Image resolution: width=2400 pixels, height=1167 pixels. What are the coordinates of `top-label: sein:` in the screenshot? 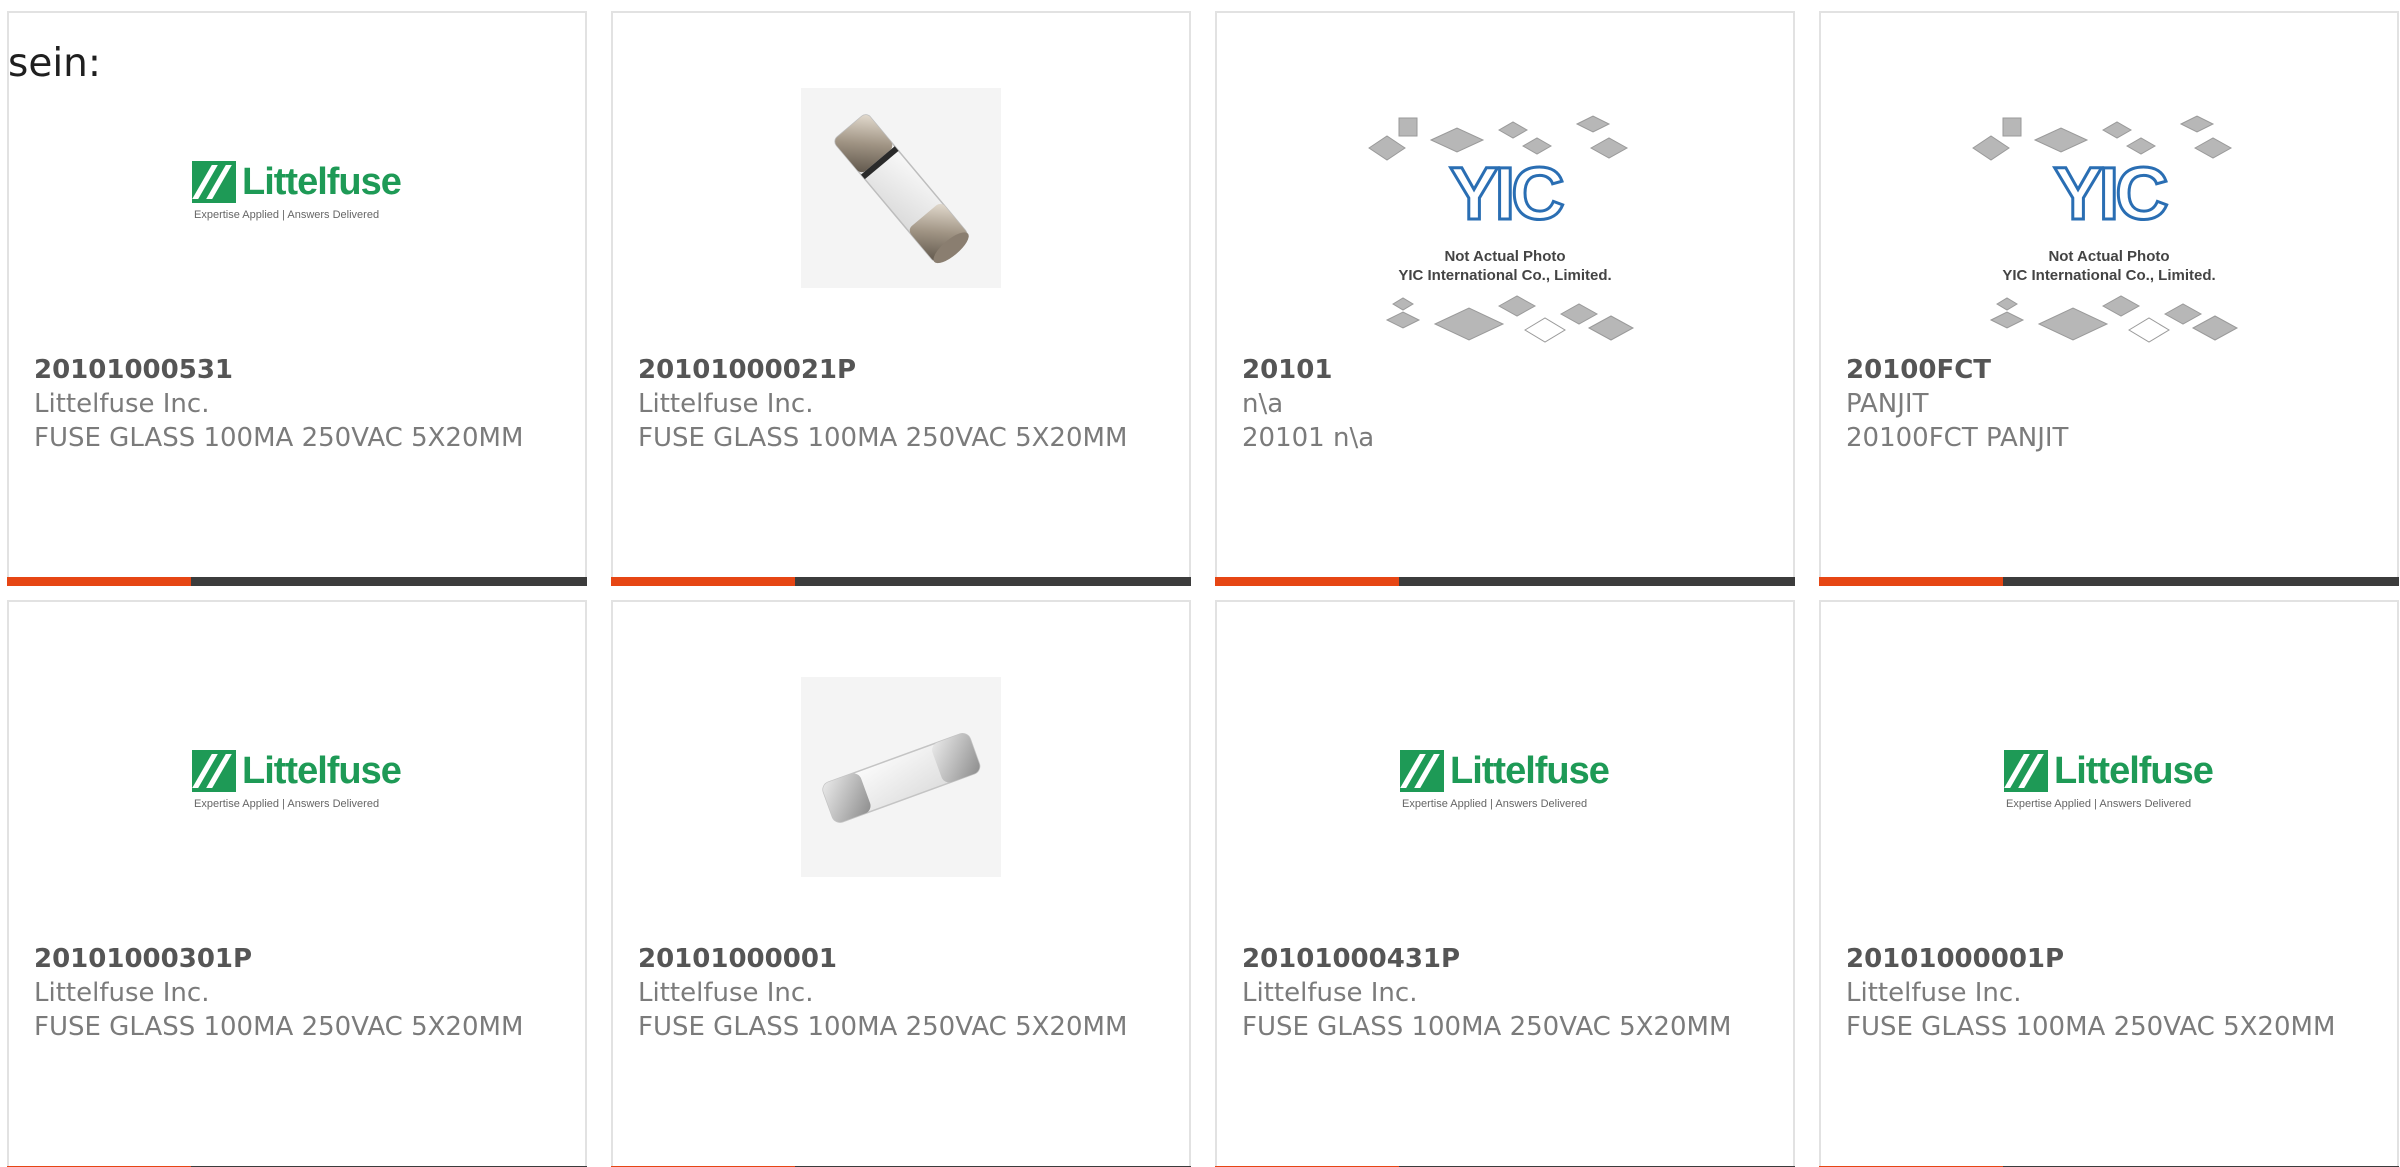 It's located at (55, 63).